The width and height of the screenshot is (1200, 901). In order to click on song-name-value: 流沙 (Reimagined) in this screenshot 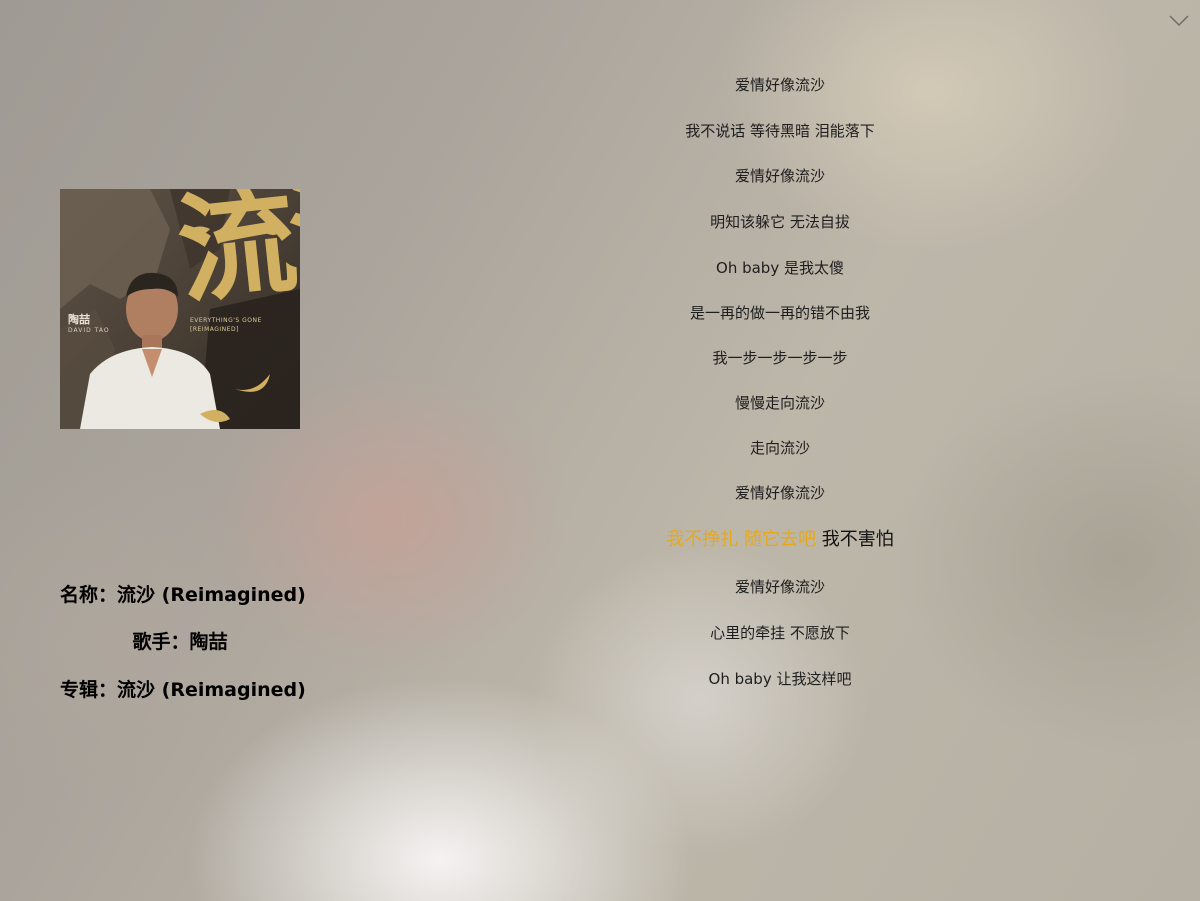, I will do `click(211, 595)`.